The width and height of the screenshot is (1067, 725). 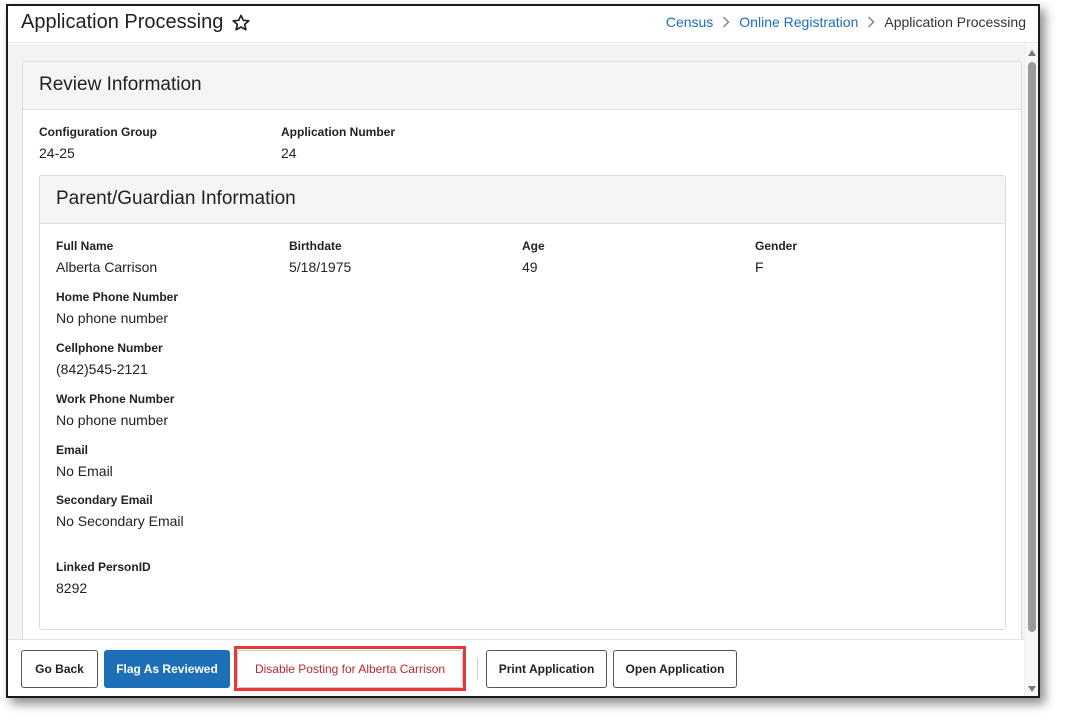 What do you see at coordinates (117, 297) in the screenshot?
I see `home-phone-label: Home Phone Number` at bounding box center [117, 297].